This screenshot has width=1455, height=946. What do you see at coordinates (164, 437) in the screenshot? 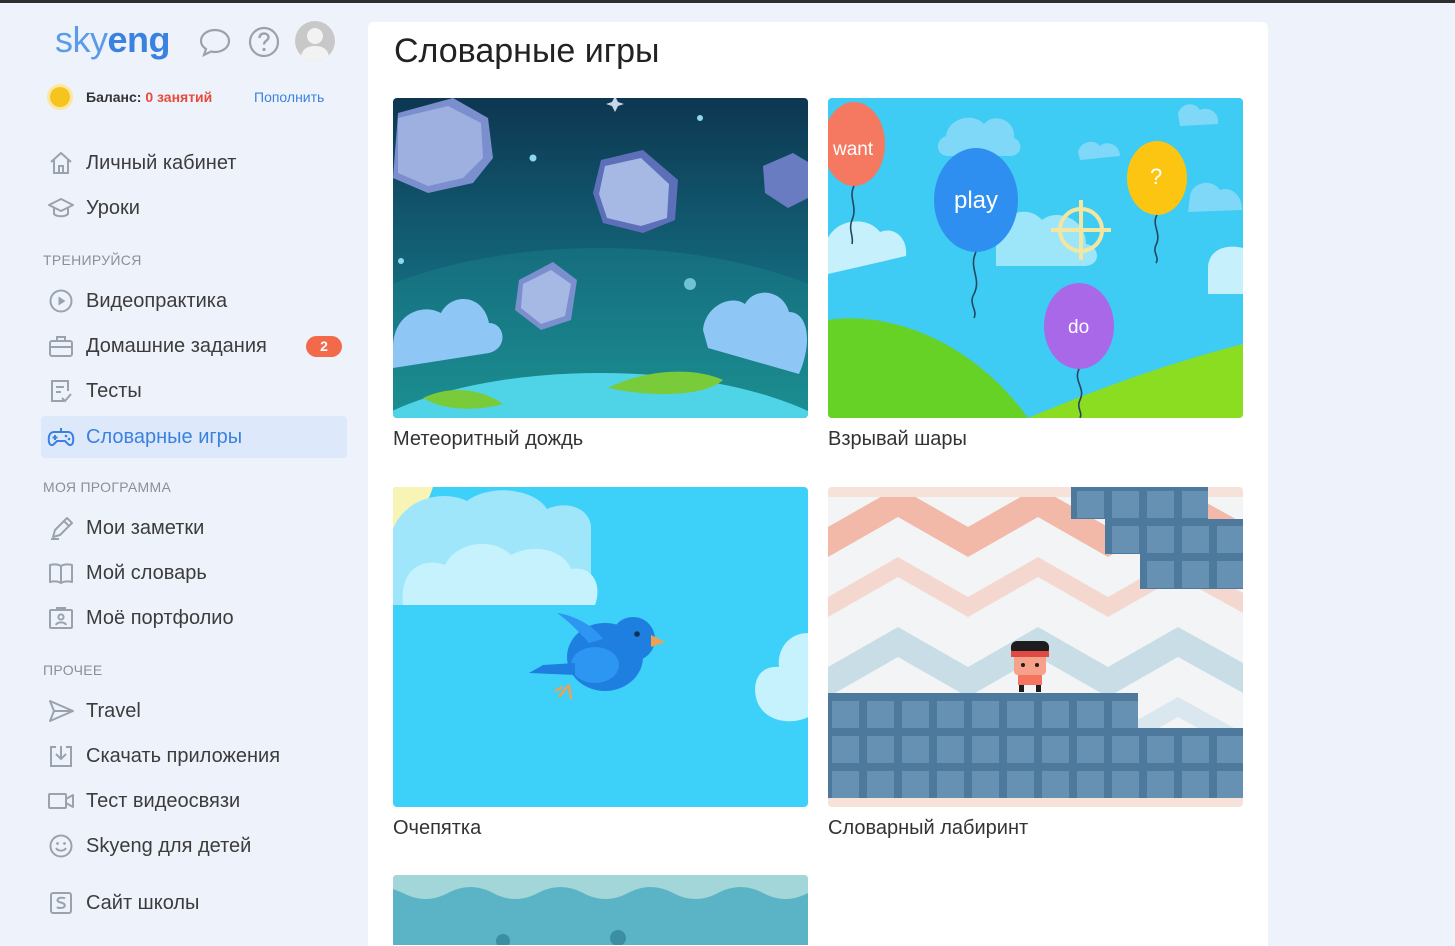
I see `sidebar-item-label: Словарные игры` at bounding box center [164, 437].